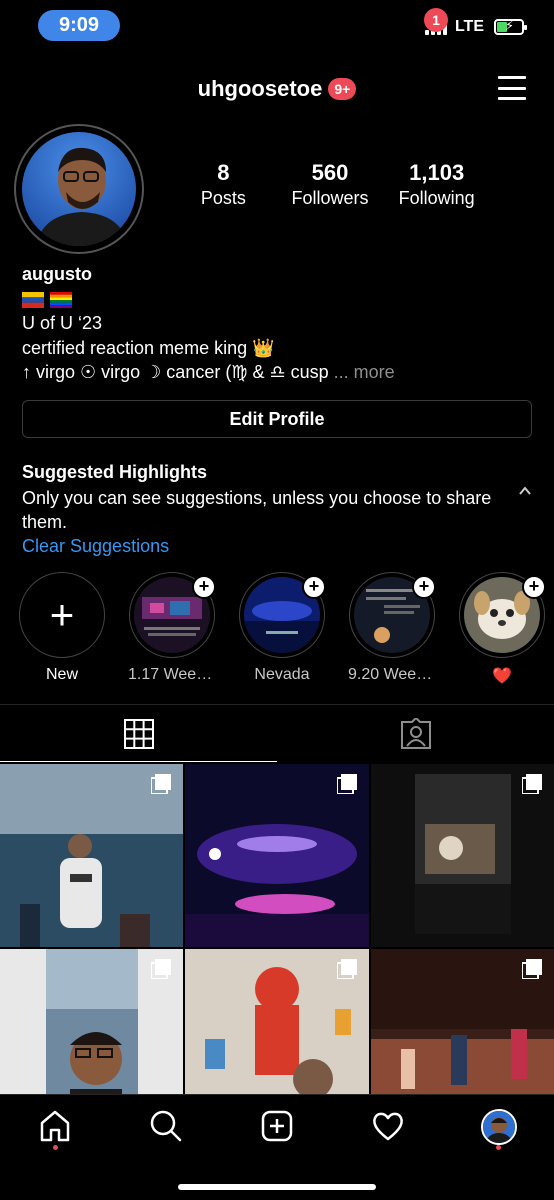  What do you see at coordinates (510, 26) in the screenshot?
I see `battery-icon: ⚡` at bounding box center [510, 26].